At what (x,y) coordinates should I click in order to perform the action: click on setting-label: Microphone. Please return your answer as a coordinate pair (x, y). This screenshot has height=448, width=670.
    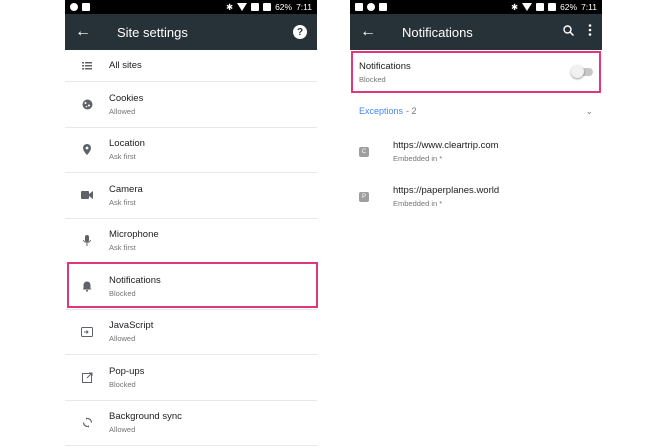
    Looking at the image, I should click on (134, 235).